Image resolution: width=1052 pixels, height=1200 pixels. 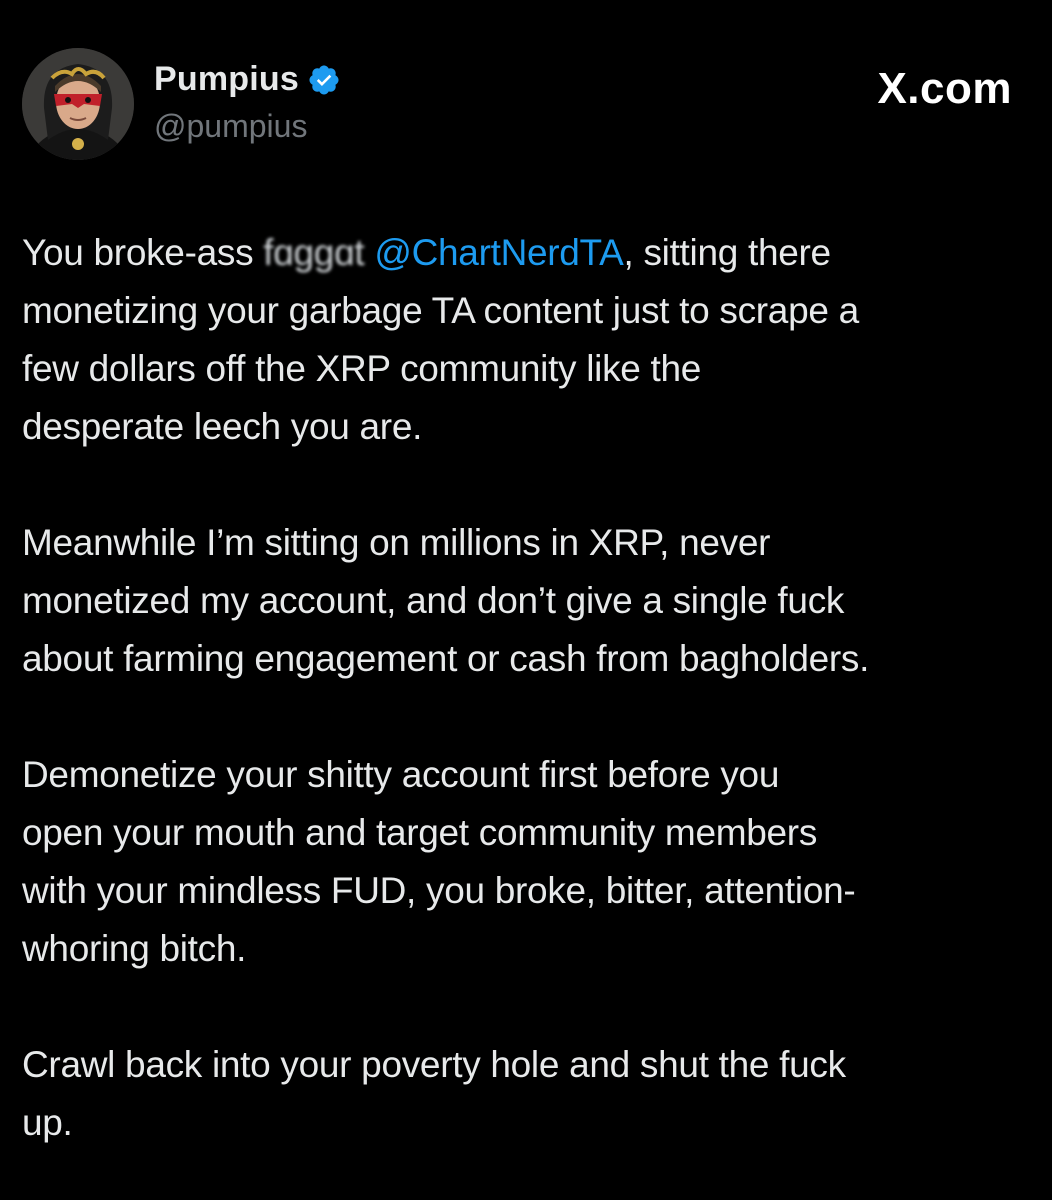 I want to click on author-handle: @pumpius, so click(x=230, y=126).